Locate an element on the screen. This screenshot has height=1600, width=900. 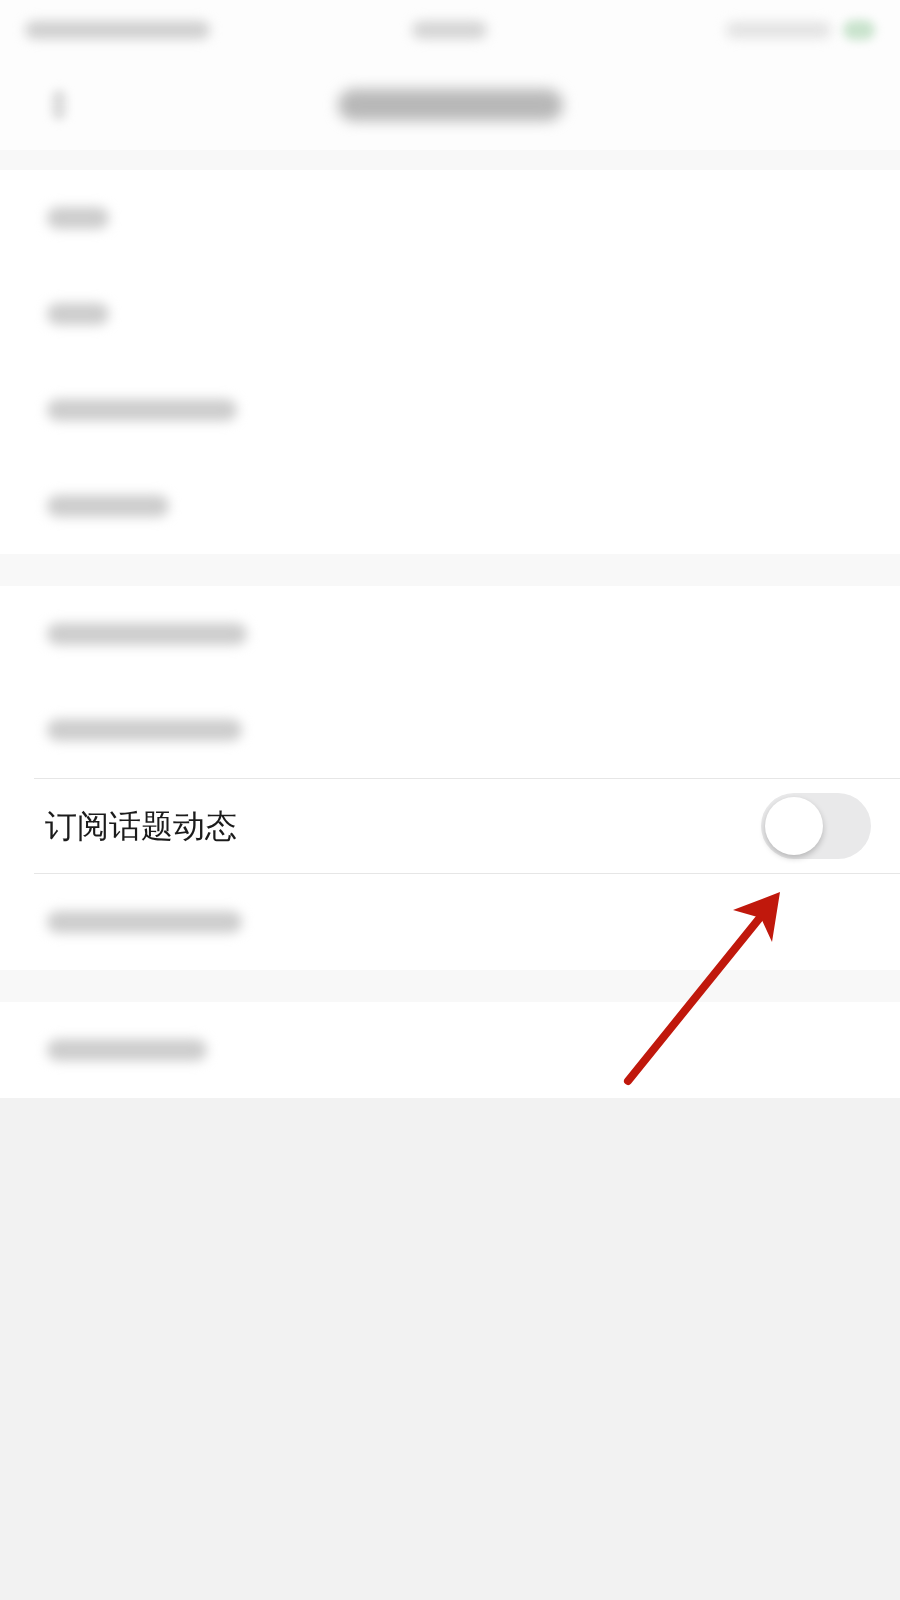
blurred-battery-icon is located at coordinates (859, 30).